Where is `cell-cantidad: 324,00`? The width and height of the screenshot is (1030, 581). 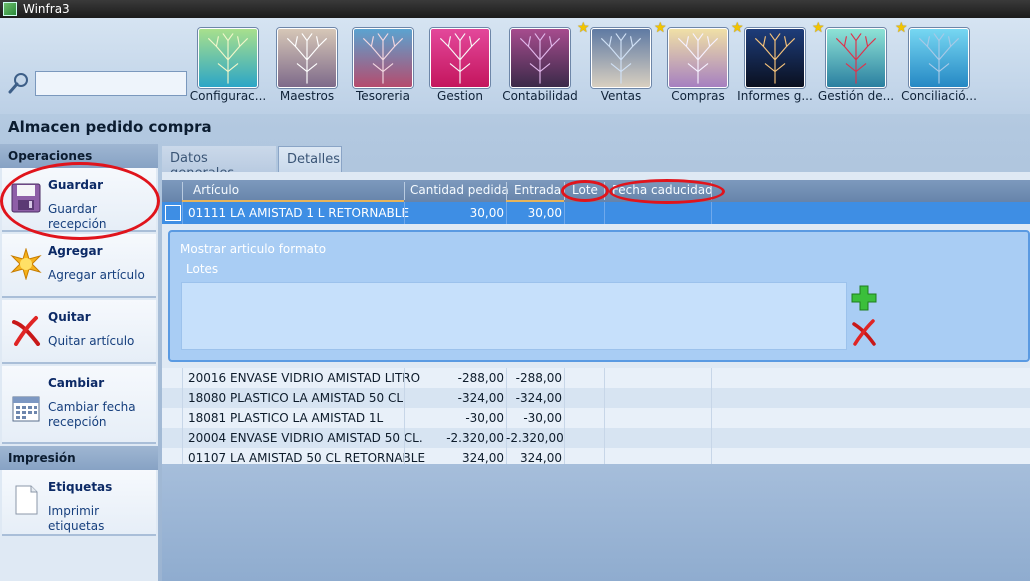 cell-cantidad: 324,00 is located at coordinates (483, 458).